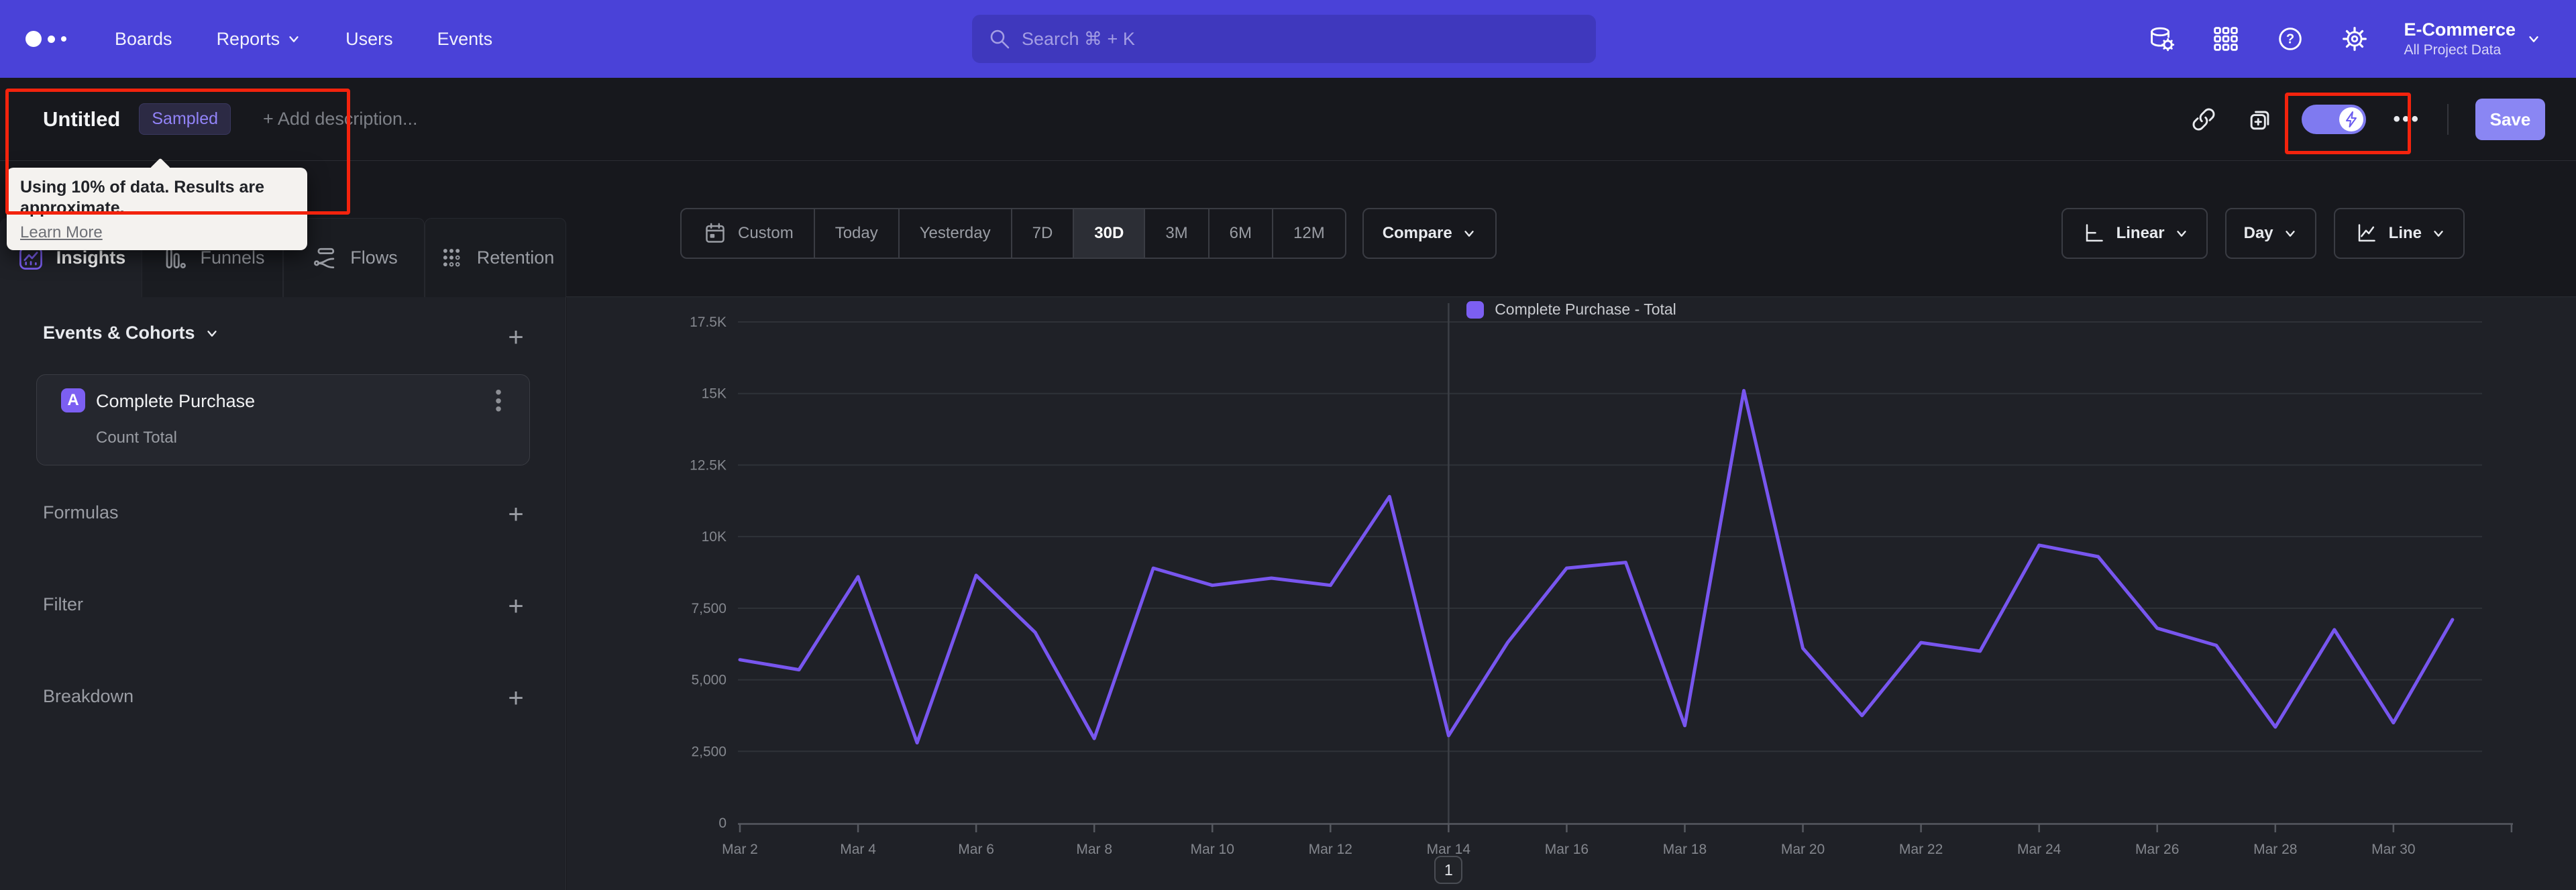 The image size is (2576, 890). I want to click on event-kebab-menu-icon: • • •, so click(498, 401).